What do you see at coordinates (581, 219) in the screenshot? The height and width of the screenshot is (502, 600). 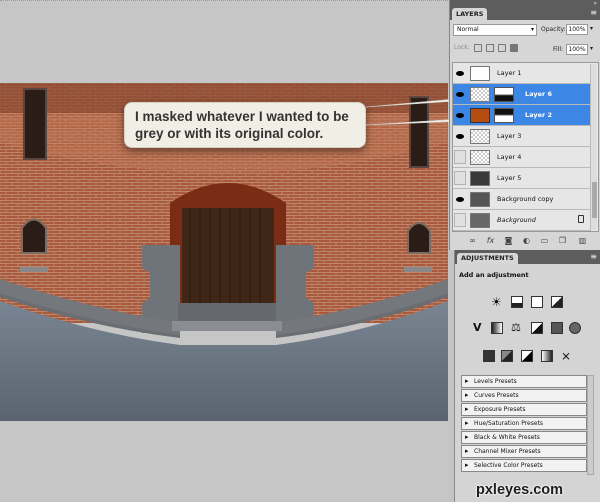 I see `lock-icon` at bounding box center [581, 219].